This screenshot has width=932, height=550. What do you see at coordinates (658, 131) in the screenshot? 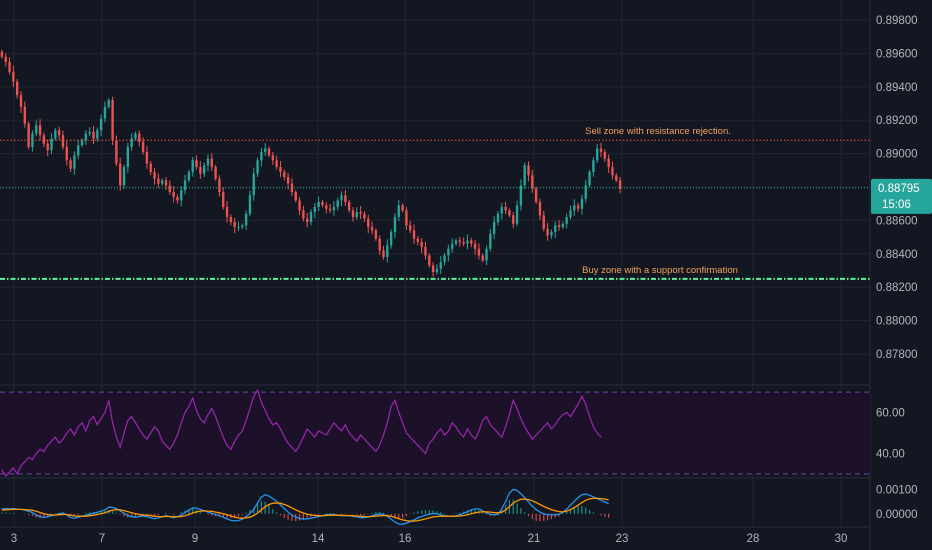
I see `resistance-annotation: Sell zone with resistance rejection.` at bounding box center [658, 131].